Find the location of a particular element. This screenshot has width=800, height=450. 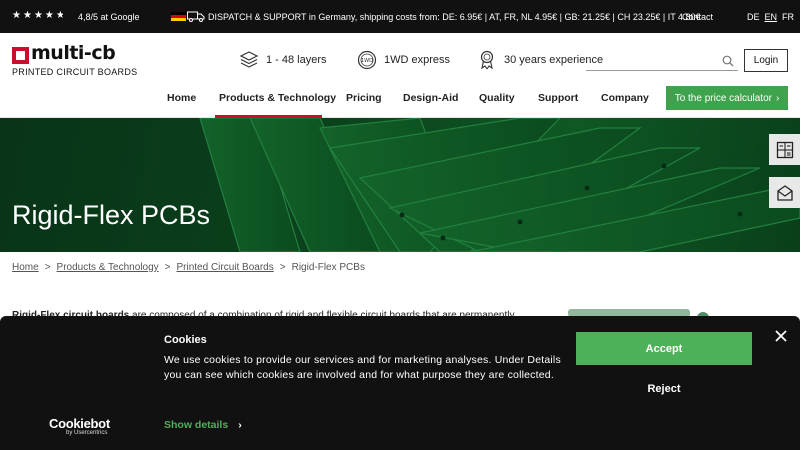

feature-layers: 1 - 48 layers is located at coordinates (283, 60).